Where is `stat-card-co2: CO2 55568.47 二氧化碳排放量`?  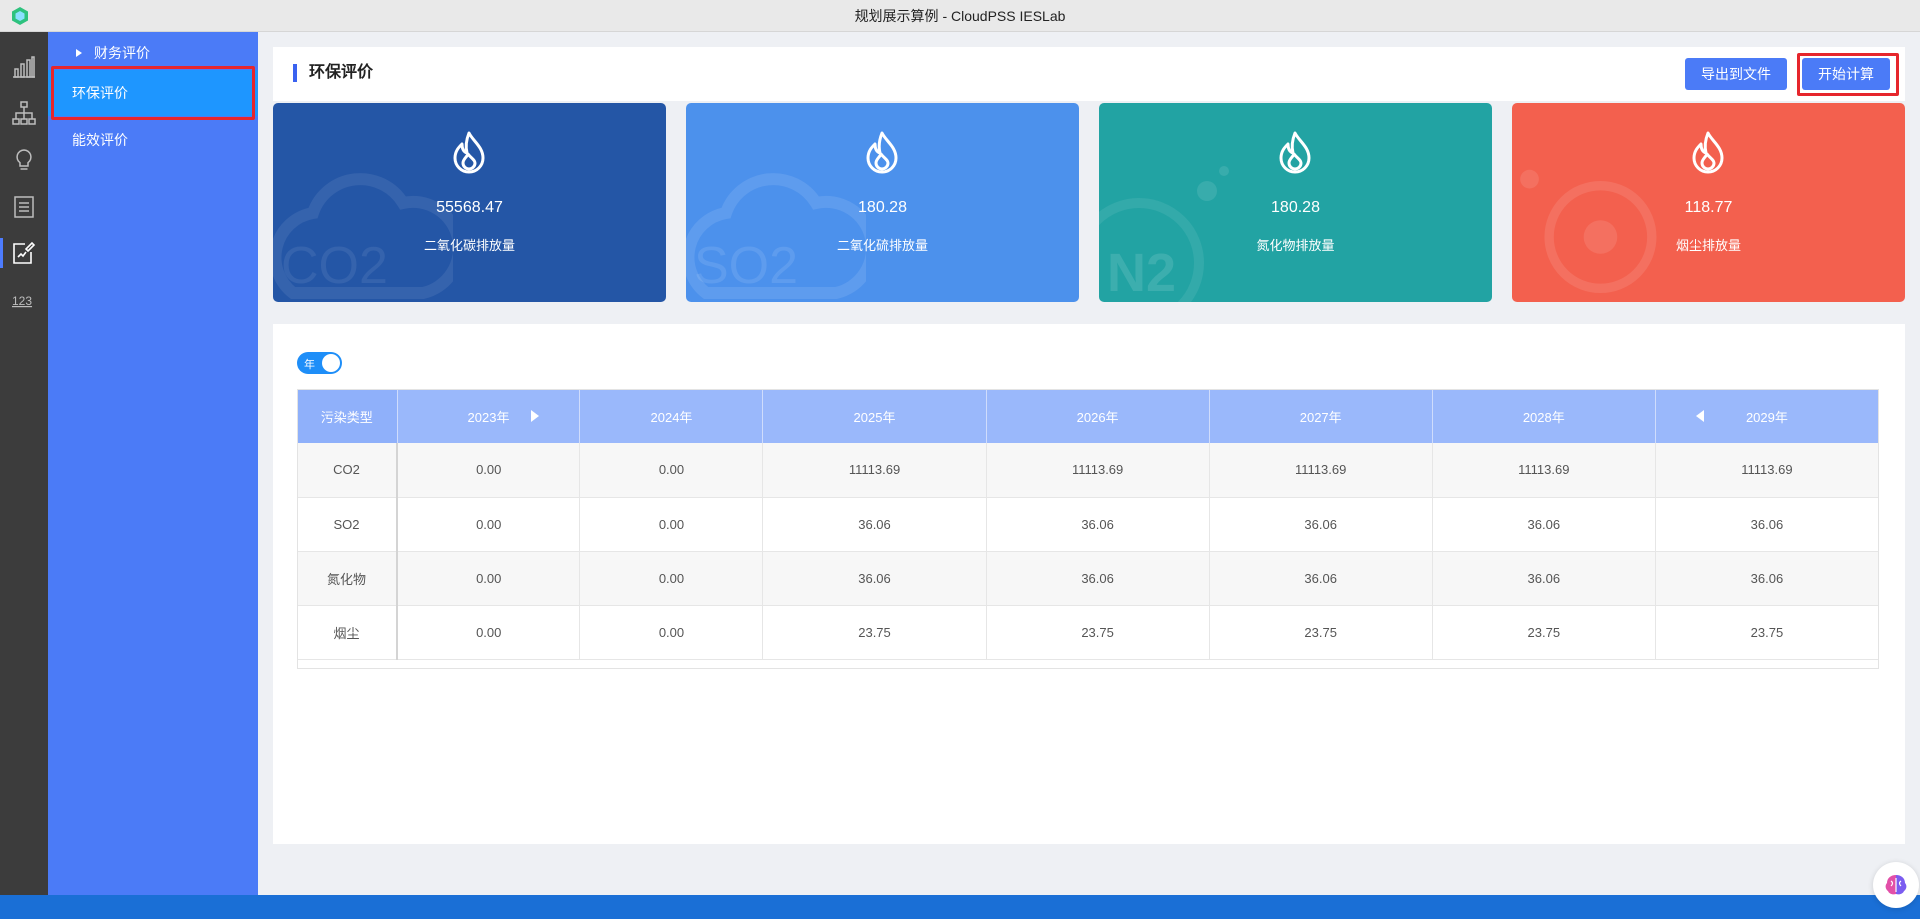
stat-card-co2: CO2 55568.47 二氧化碳排放量 is located at coordinates (469, 202).